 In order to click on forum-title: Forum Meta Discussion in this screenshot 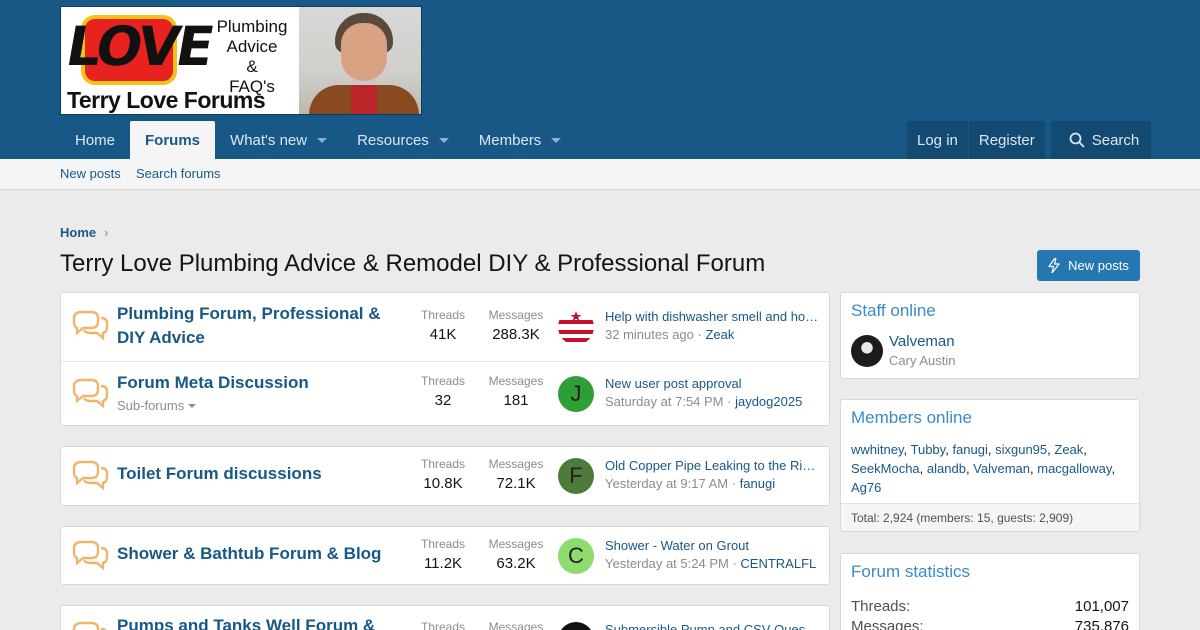, I will do `click(267, 383)`.